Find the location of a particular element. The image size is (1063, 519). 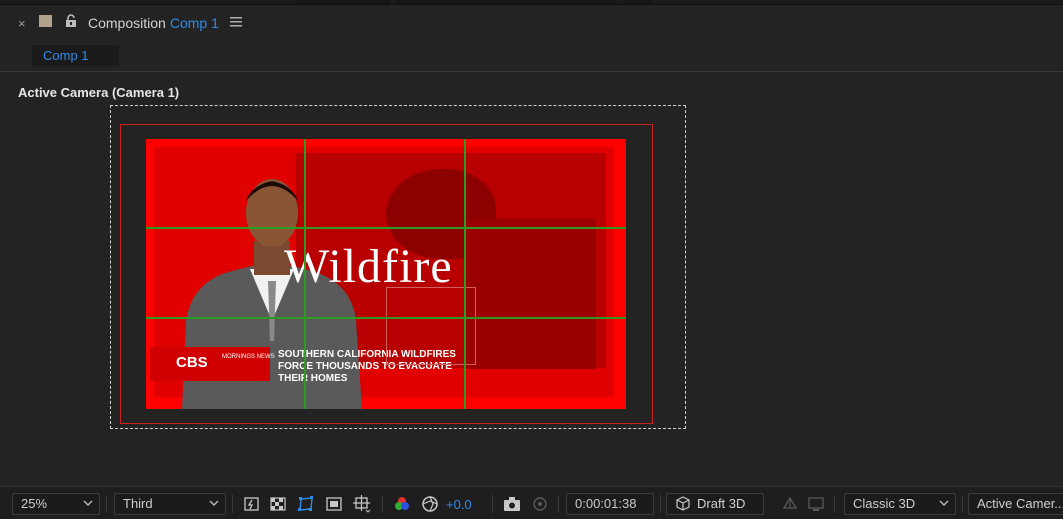

label-color-swatch is located at coordinates (45, 21).